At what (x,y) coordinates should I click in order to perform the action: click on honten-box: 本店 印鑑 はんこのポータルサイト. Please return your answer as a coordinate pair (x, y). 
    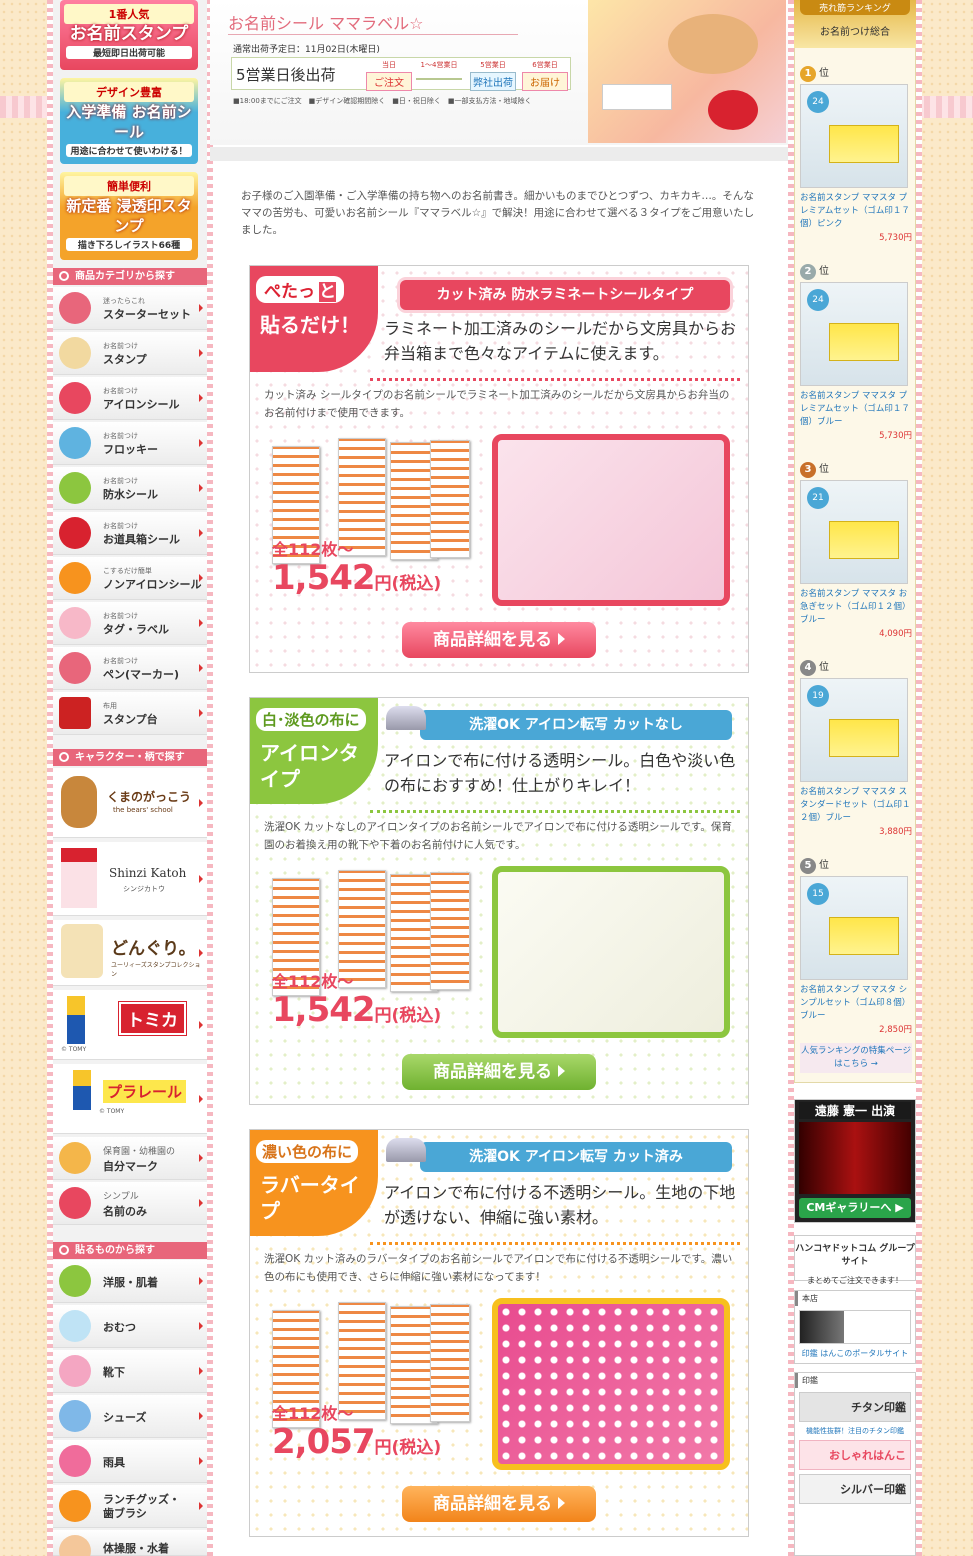
    Looking at the image, I should click on (855, 1327).